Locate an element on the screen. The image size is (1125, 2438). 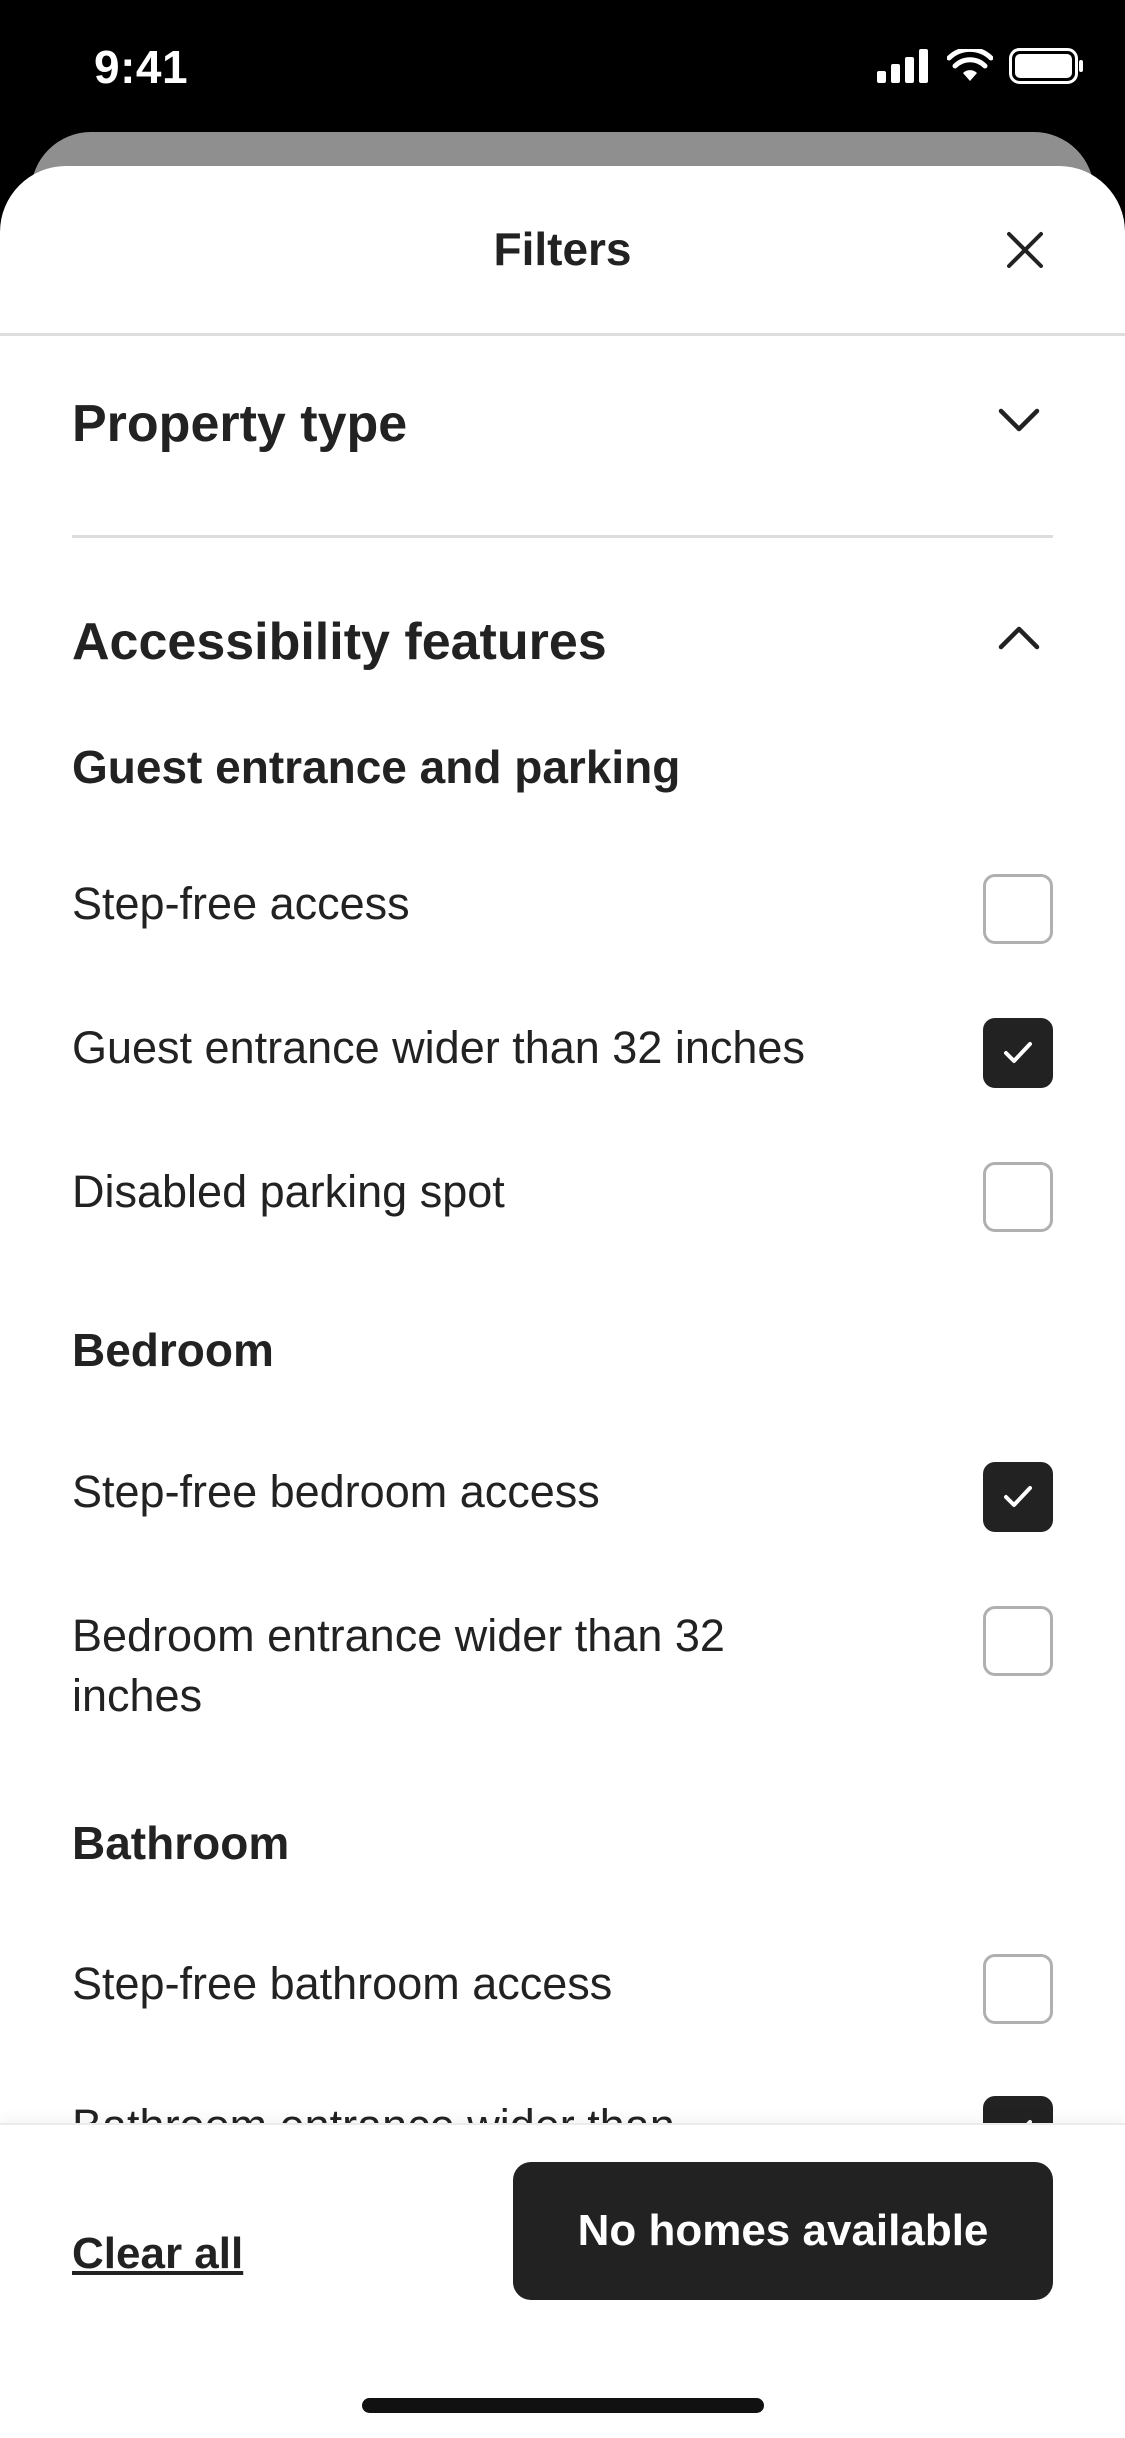
status-time: 9:41 is located at coordinates (141, 67).